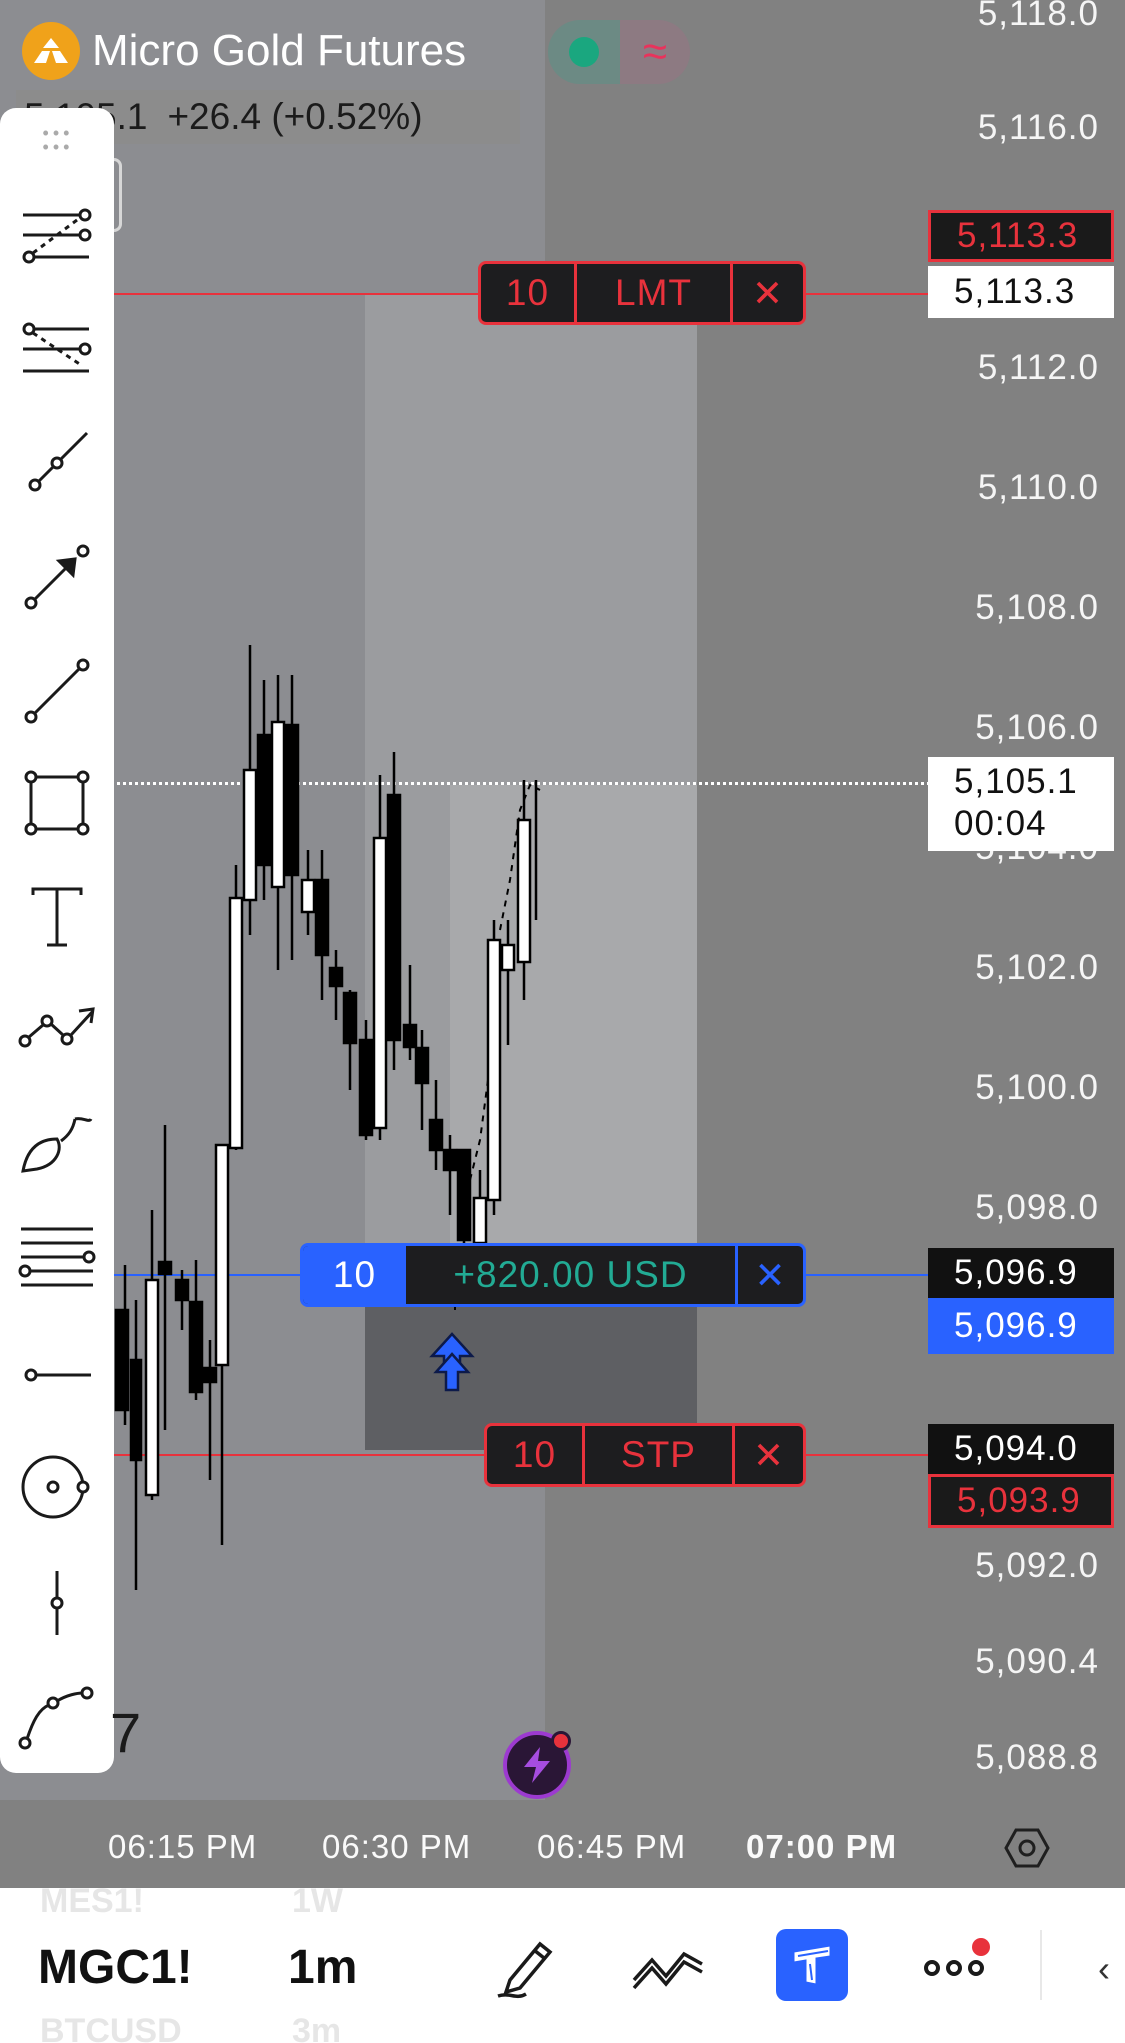 The width and height of the screenshot is (1125, 2043). I want to click on price-tick: 5,088.8, so click(1037, 1757).